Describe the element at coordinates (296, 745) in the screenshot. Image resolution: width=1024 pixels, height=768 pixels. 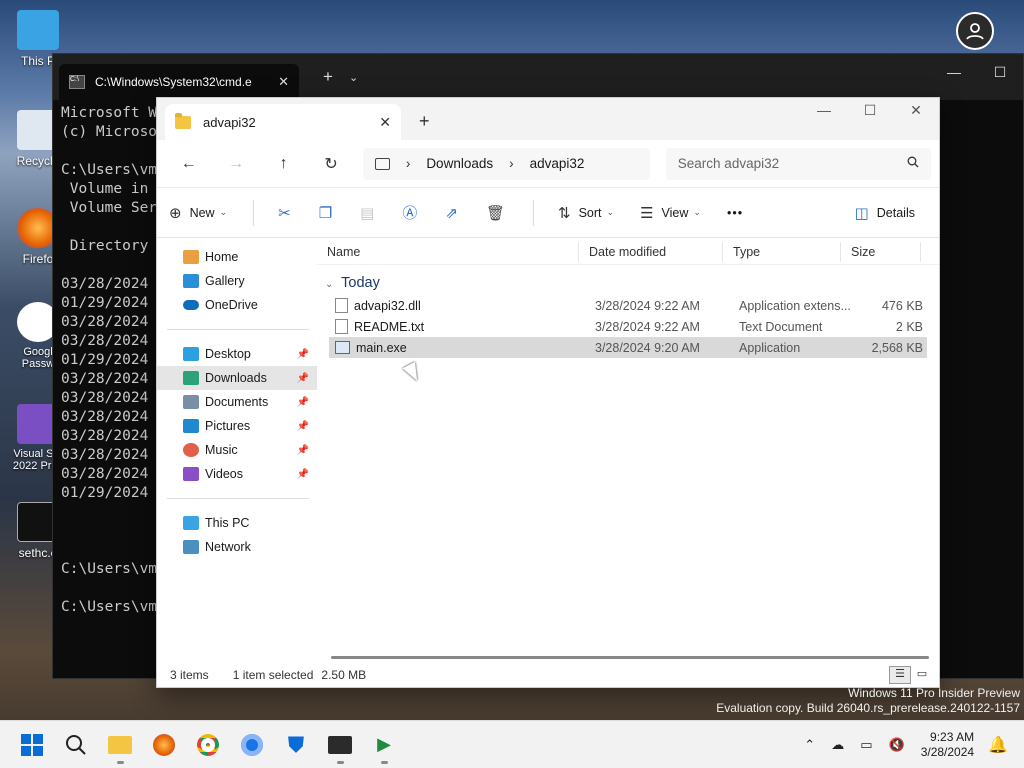
I see `taskbar-windows-security: ⛊` at that location.